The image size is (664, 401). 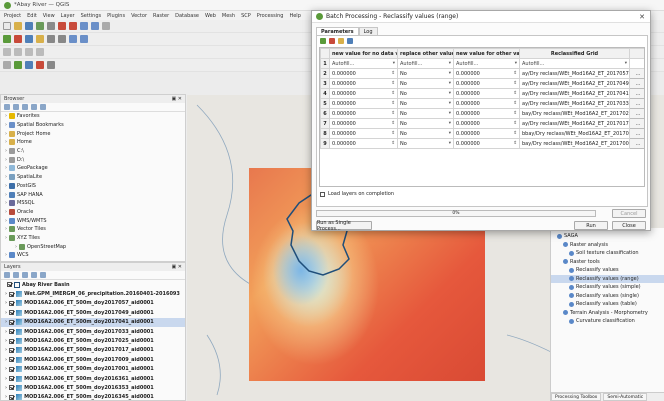 I want to click on browser-item: › GeoPackage, so click(x=93, y=168).